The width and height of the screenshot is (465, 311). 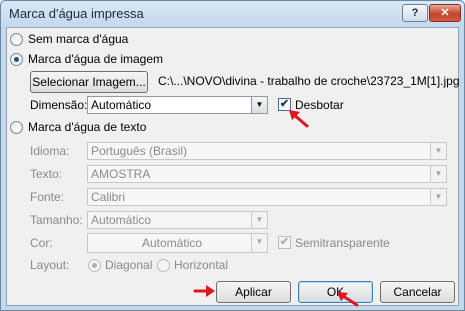 I want to click on help-button: ?, so click(x=415, y=13).